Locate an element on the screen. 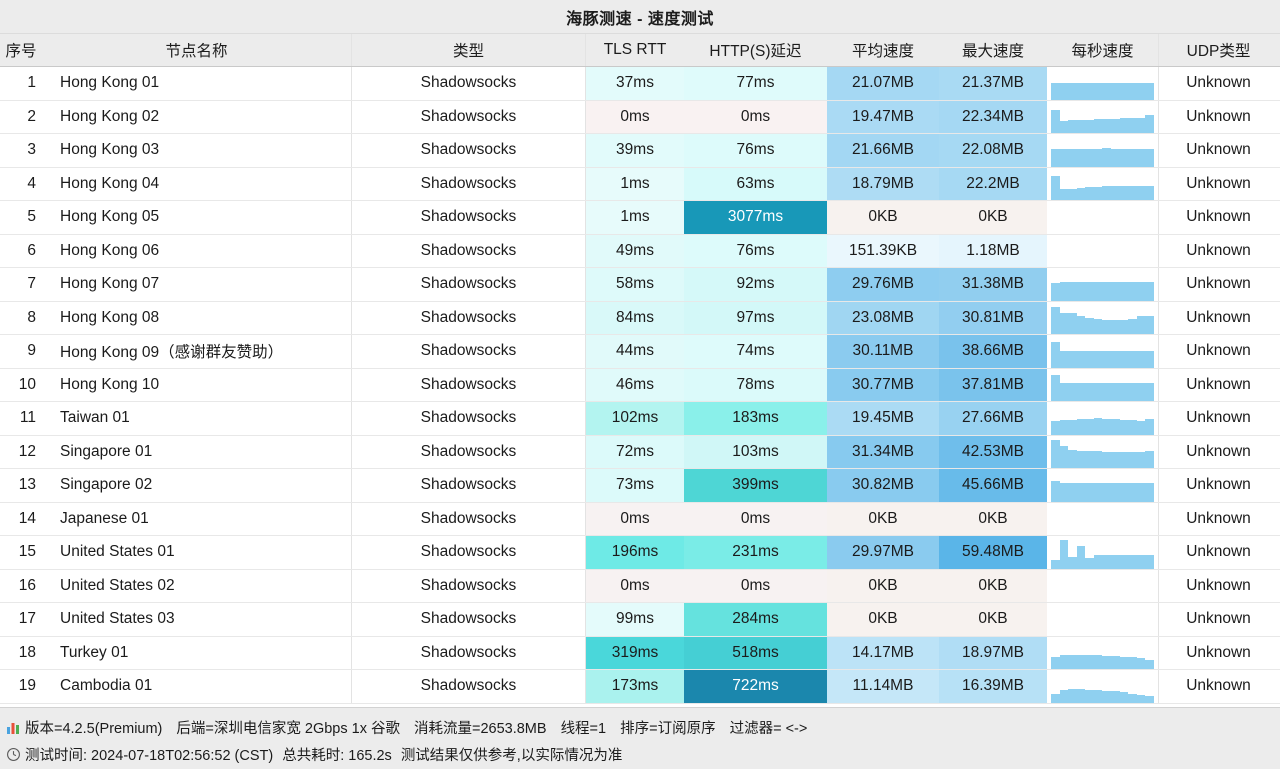 The image size is (1280, 769). cell-name: Singapore 02 is located at coordinates (197, 485).